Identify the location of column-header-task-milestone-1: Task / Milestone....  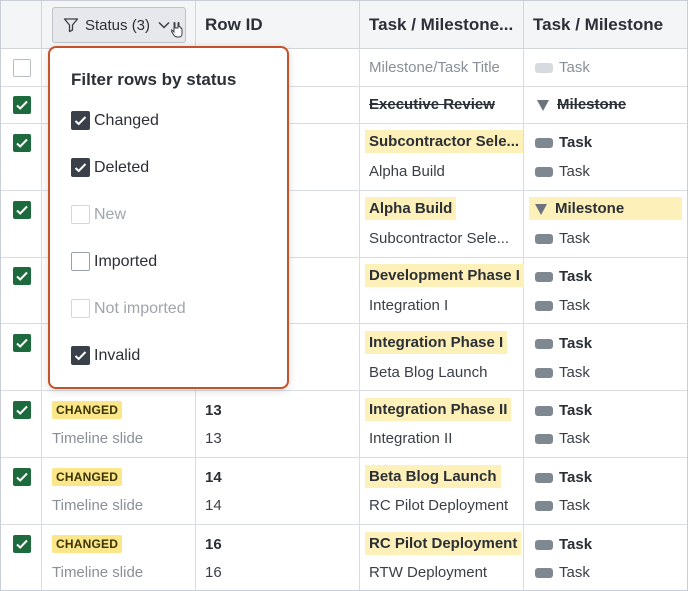
(444, 25).